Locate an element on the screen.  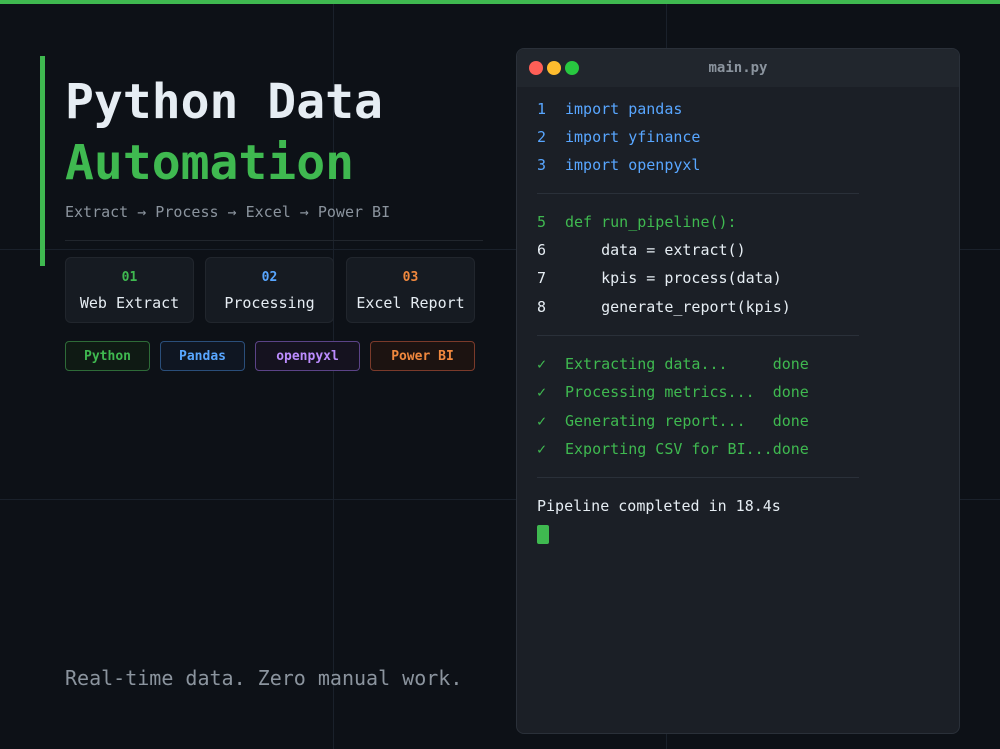
status-line: ✓ Generating report... done is located at coordinates (673, 421).